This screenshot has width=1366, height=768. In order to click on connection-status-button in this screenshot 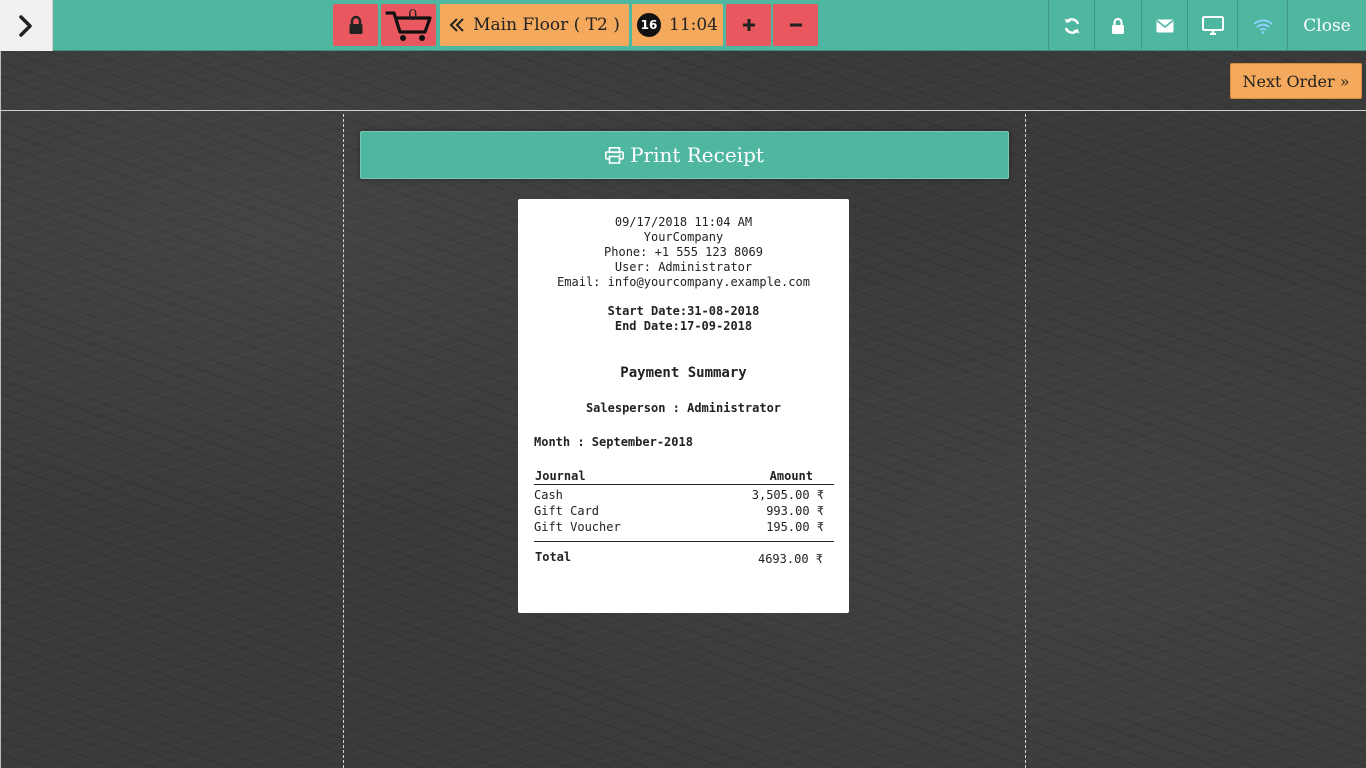, I will do `click(1262, 25)`.